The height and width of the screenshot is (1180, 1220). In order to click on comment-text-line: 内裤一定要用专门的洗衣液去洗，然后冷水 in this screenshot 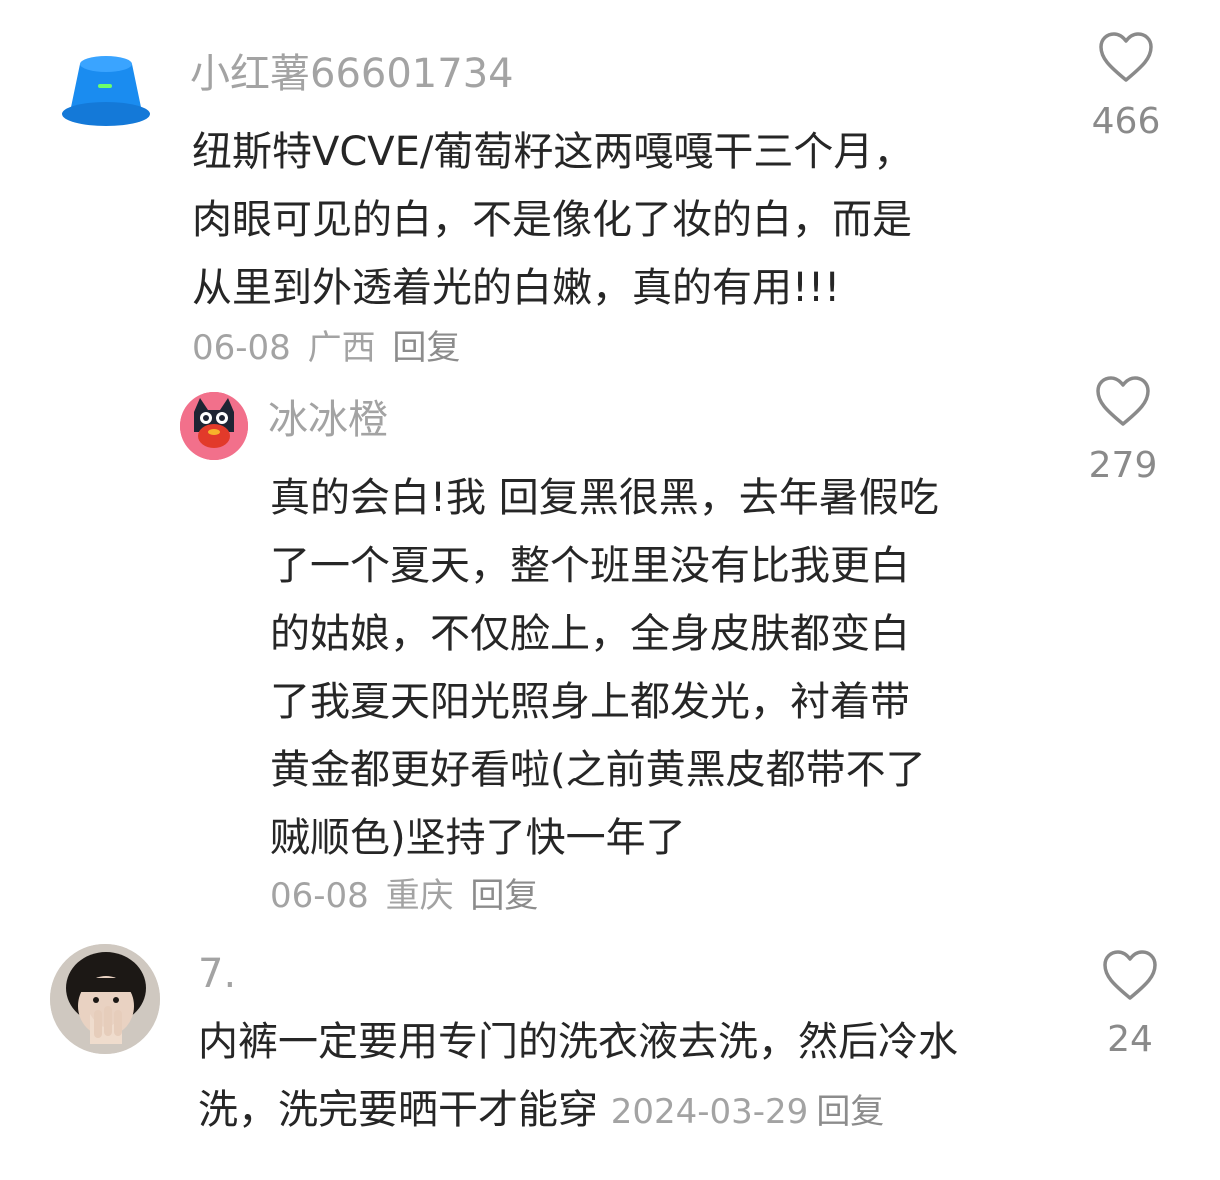, I will do `click(578, 1042)`.